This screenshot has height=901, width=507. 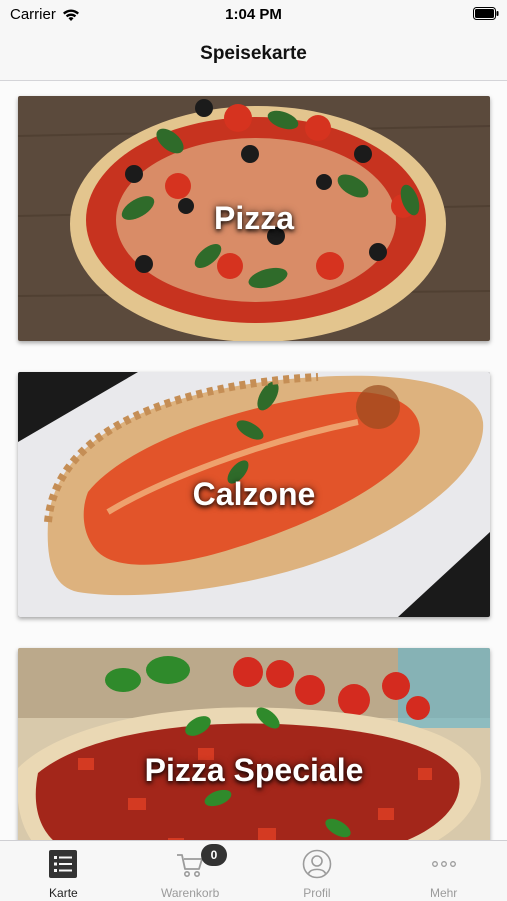 I want to click on category-label: Pizza Speciale, so click(x=254, y=770).